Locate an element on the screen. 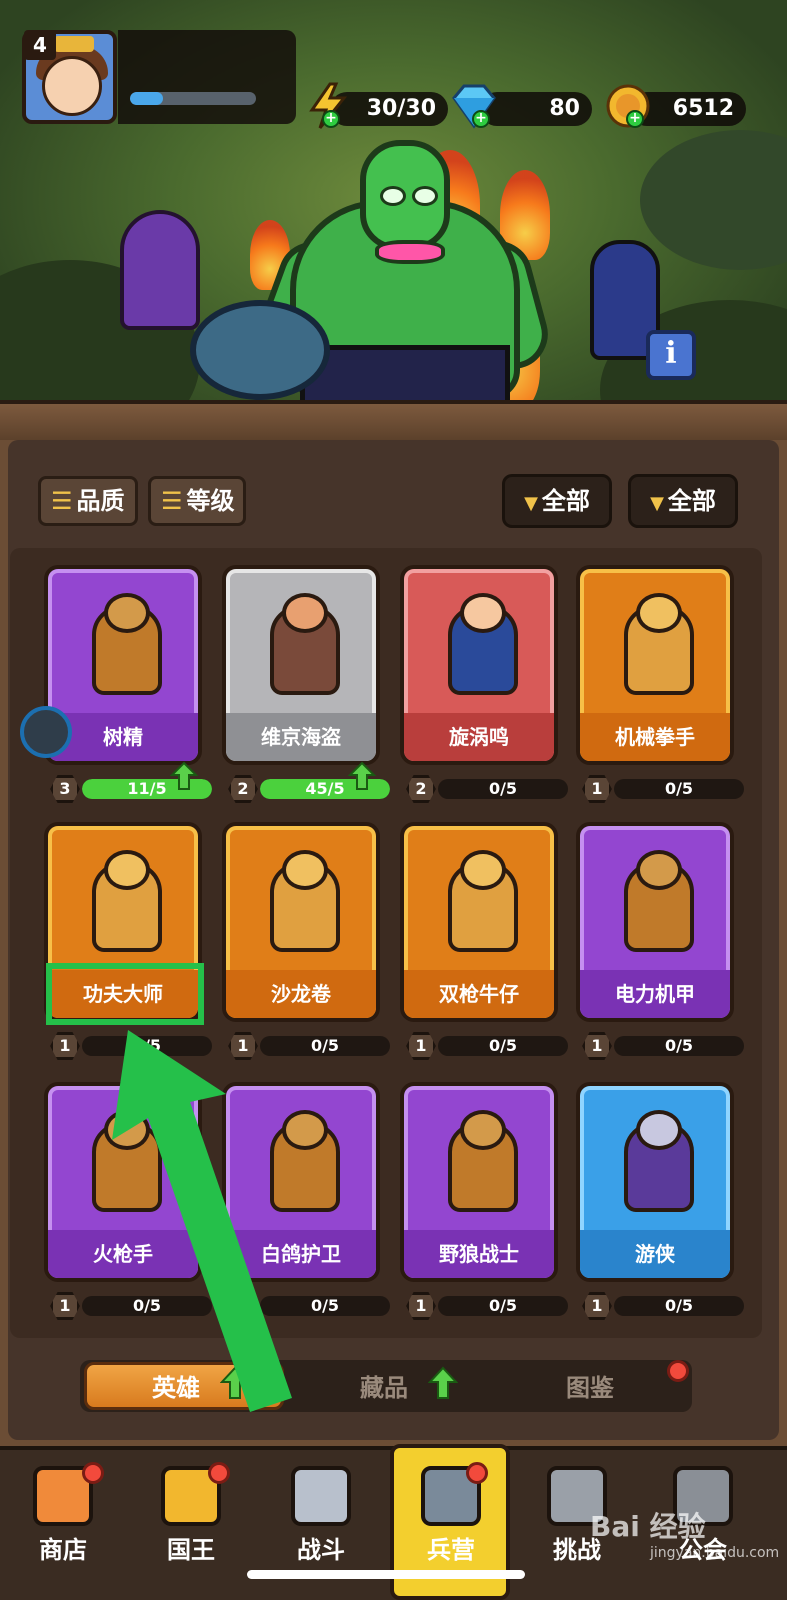 Image resolution: width=787 pixels, height=1600 pixels. highlight-box is located at coordinates (125, 994).